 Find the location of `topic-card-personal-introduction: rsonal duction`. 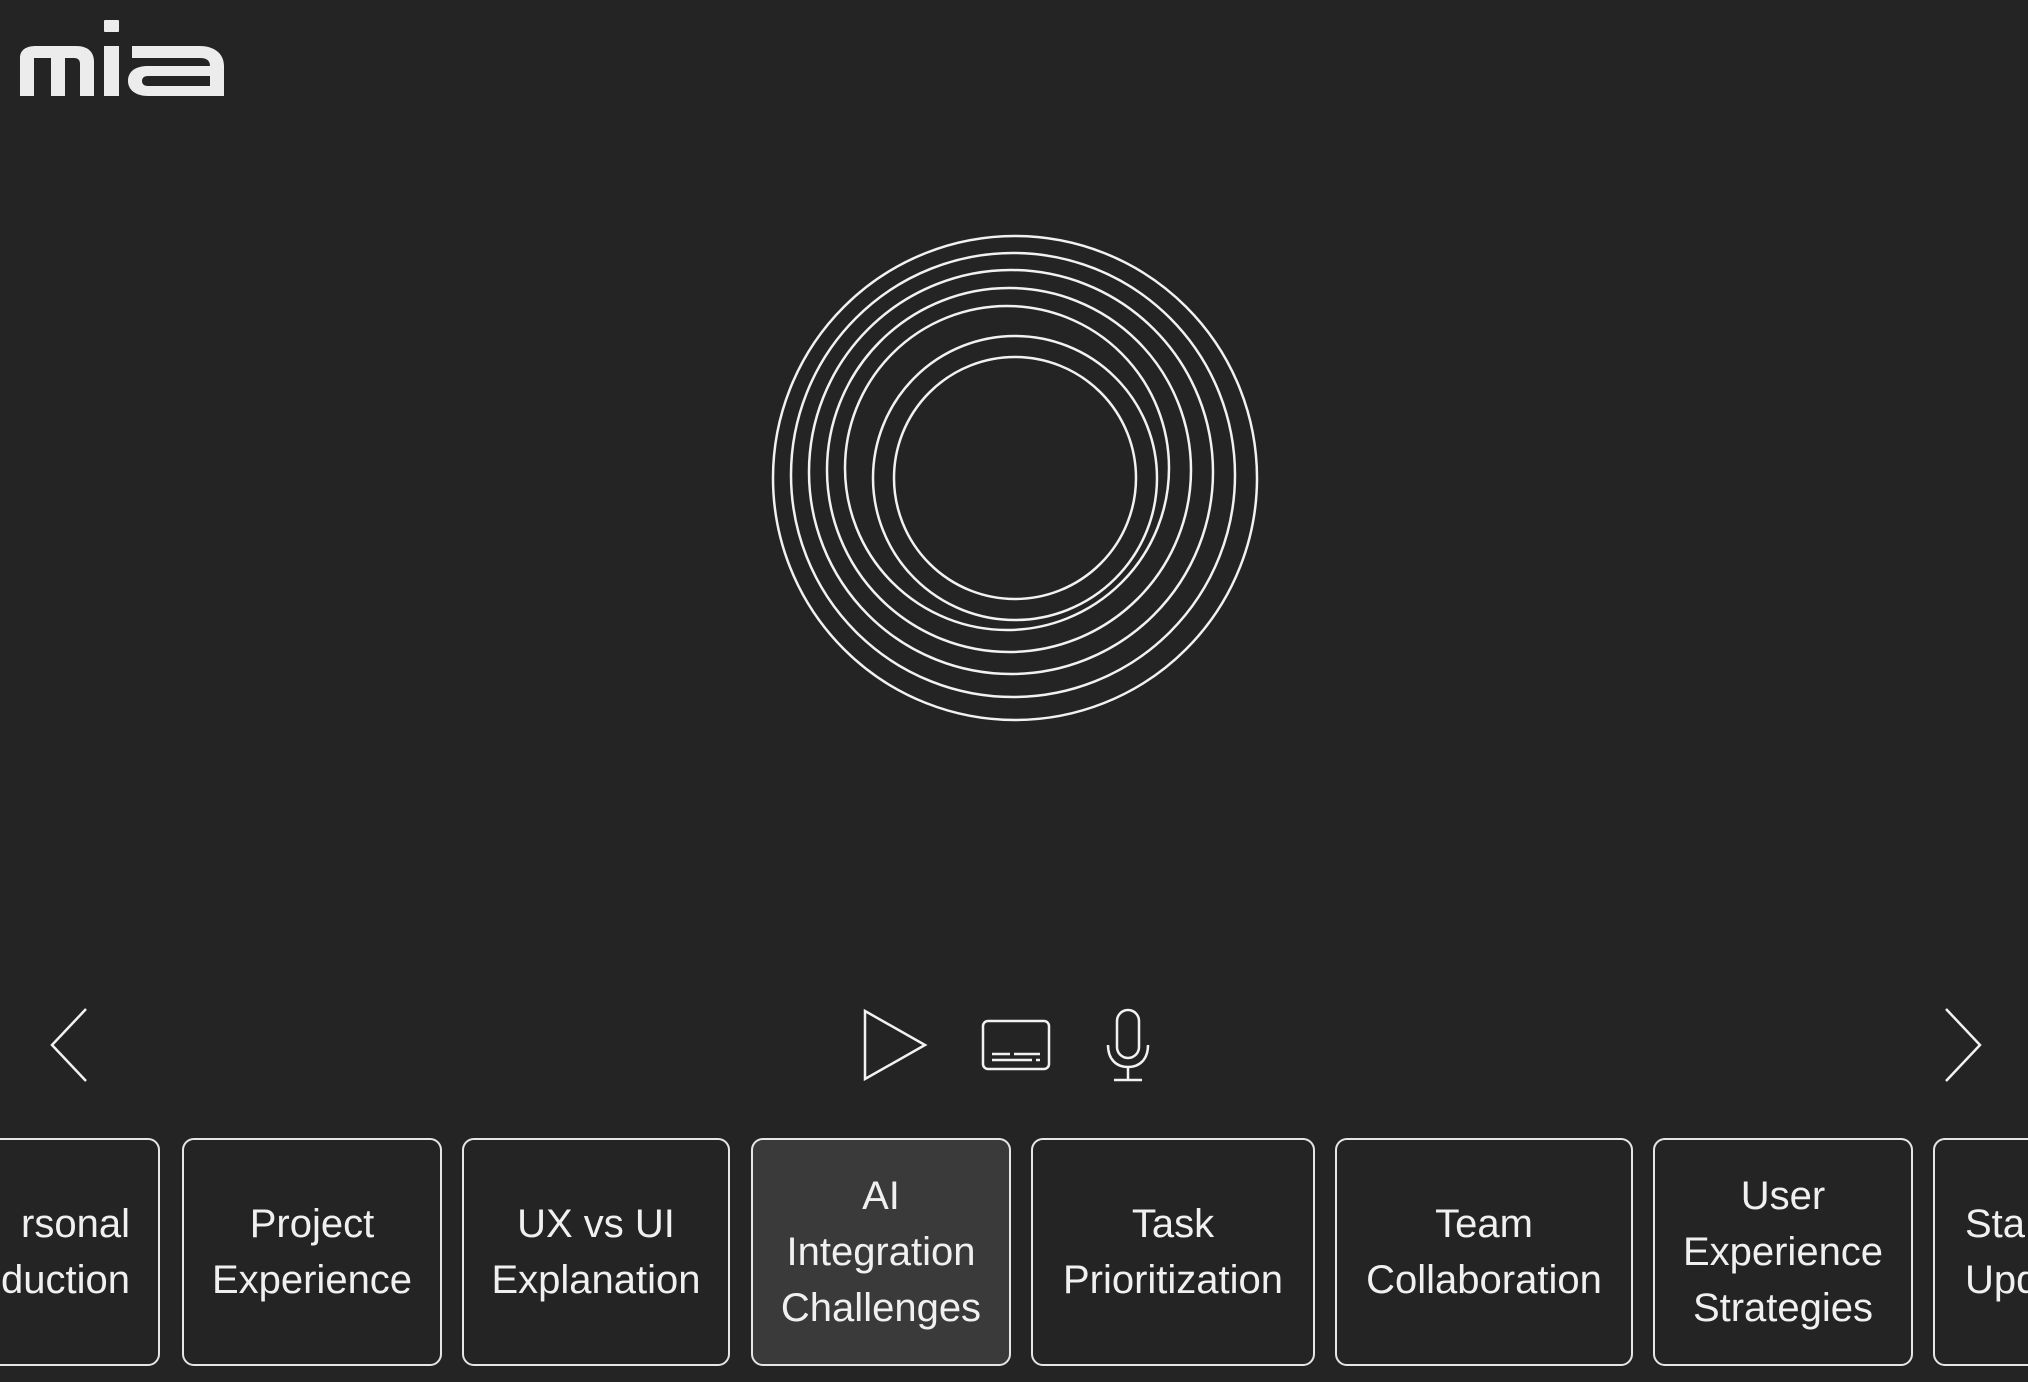

topic-card-personal-introduction: rsonal duction is located at coordinates (80, 1252).